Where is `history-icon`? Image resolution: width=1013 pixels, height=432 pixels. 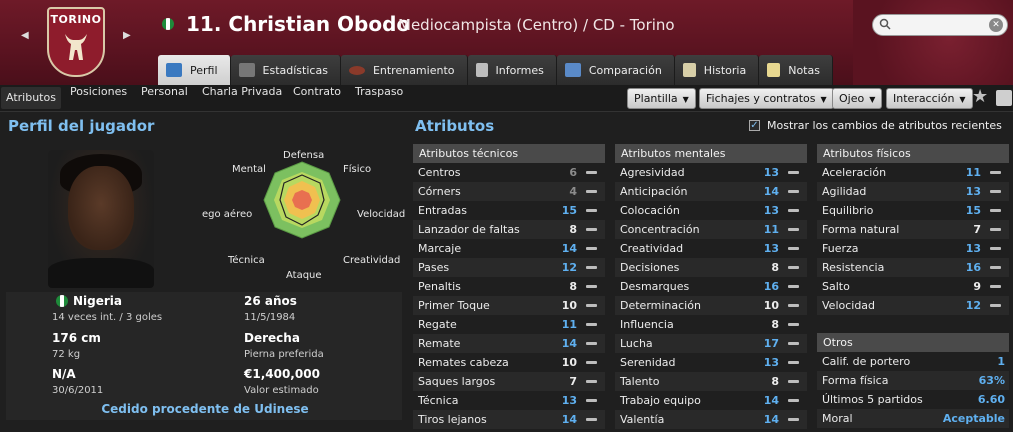
history-icon is located at coordinates (689, 70).